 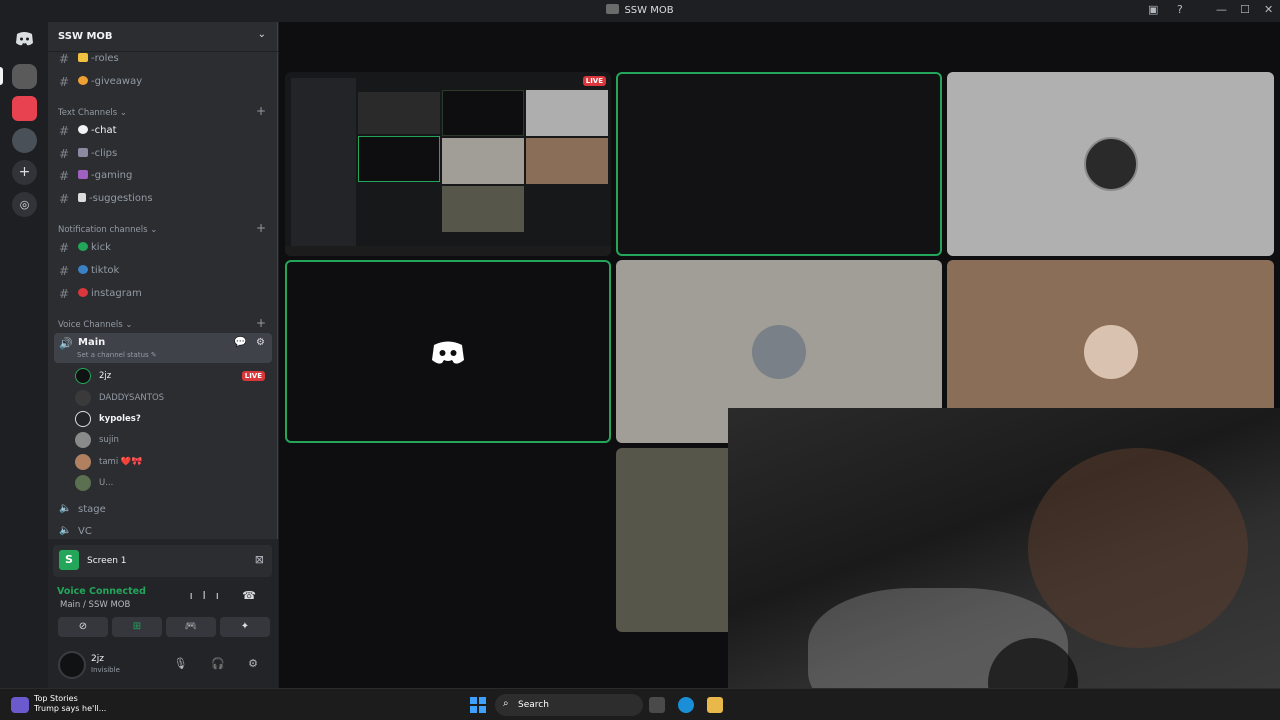 I want to click on category-text-channels: Text Channels ⌄, so click(x=92, y=113).